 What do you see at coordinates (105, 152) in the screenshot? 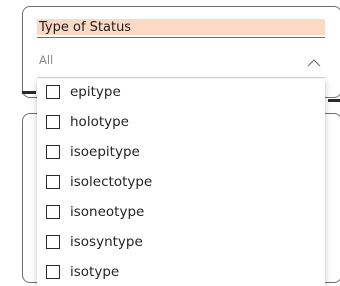
I see `option-label: isoepitype` at bounding box center [105, 152].